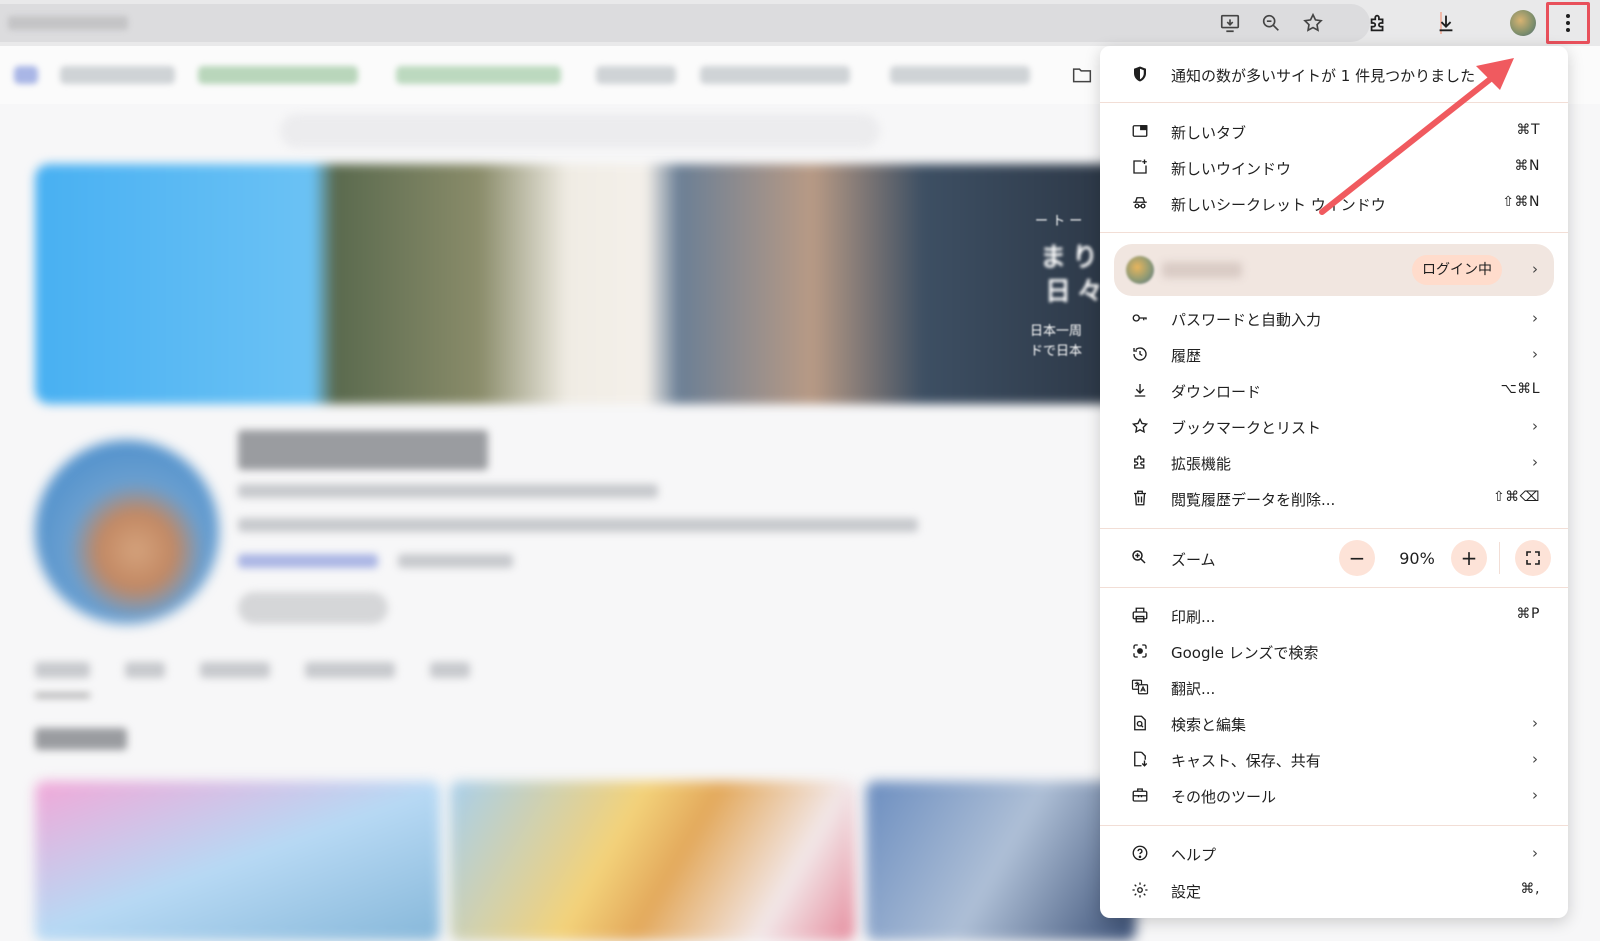 The image size is (1600, 941). Describe the element at coordinates (1224, 797) in the screenshot. I see `more-tools-label: その他のツール` at that location.